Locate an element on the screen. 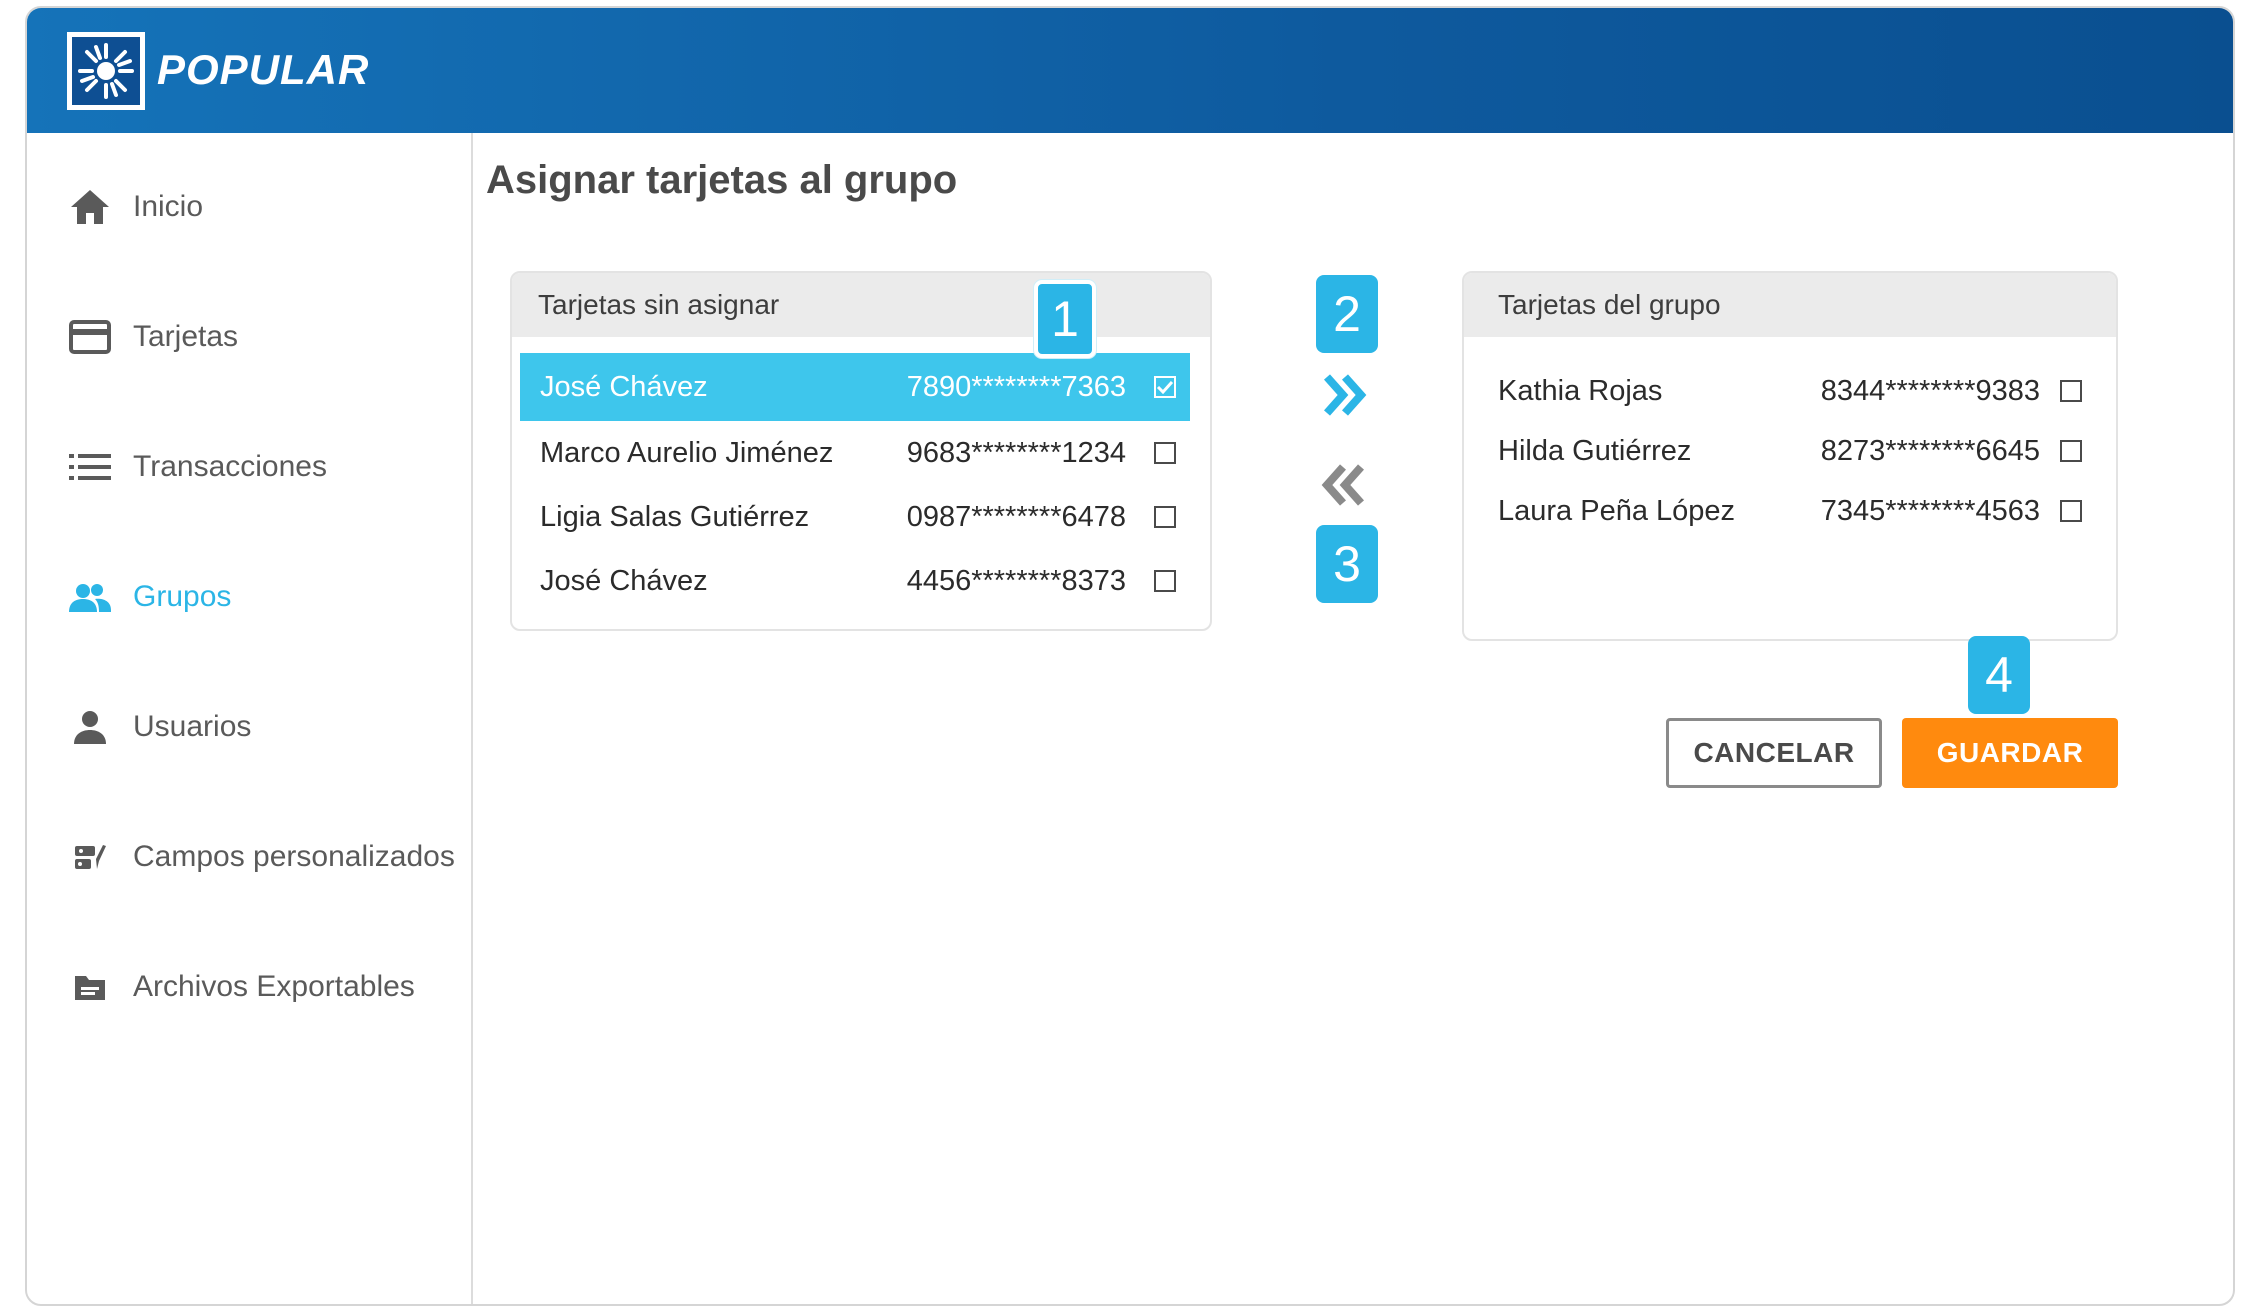 The width and height of the screenshot is (2245, 1306). sidebar-item-label: Inicio is located at coordinates (168, 206).